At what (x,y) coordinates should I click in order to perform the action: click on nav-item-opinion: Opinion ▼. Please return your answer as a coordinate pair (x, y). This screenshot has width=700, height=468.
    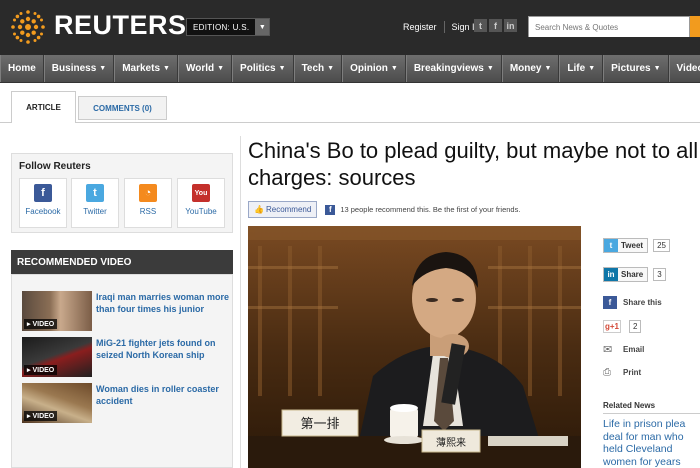
    Looking at the image, I should click on (374, 68).